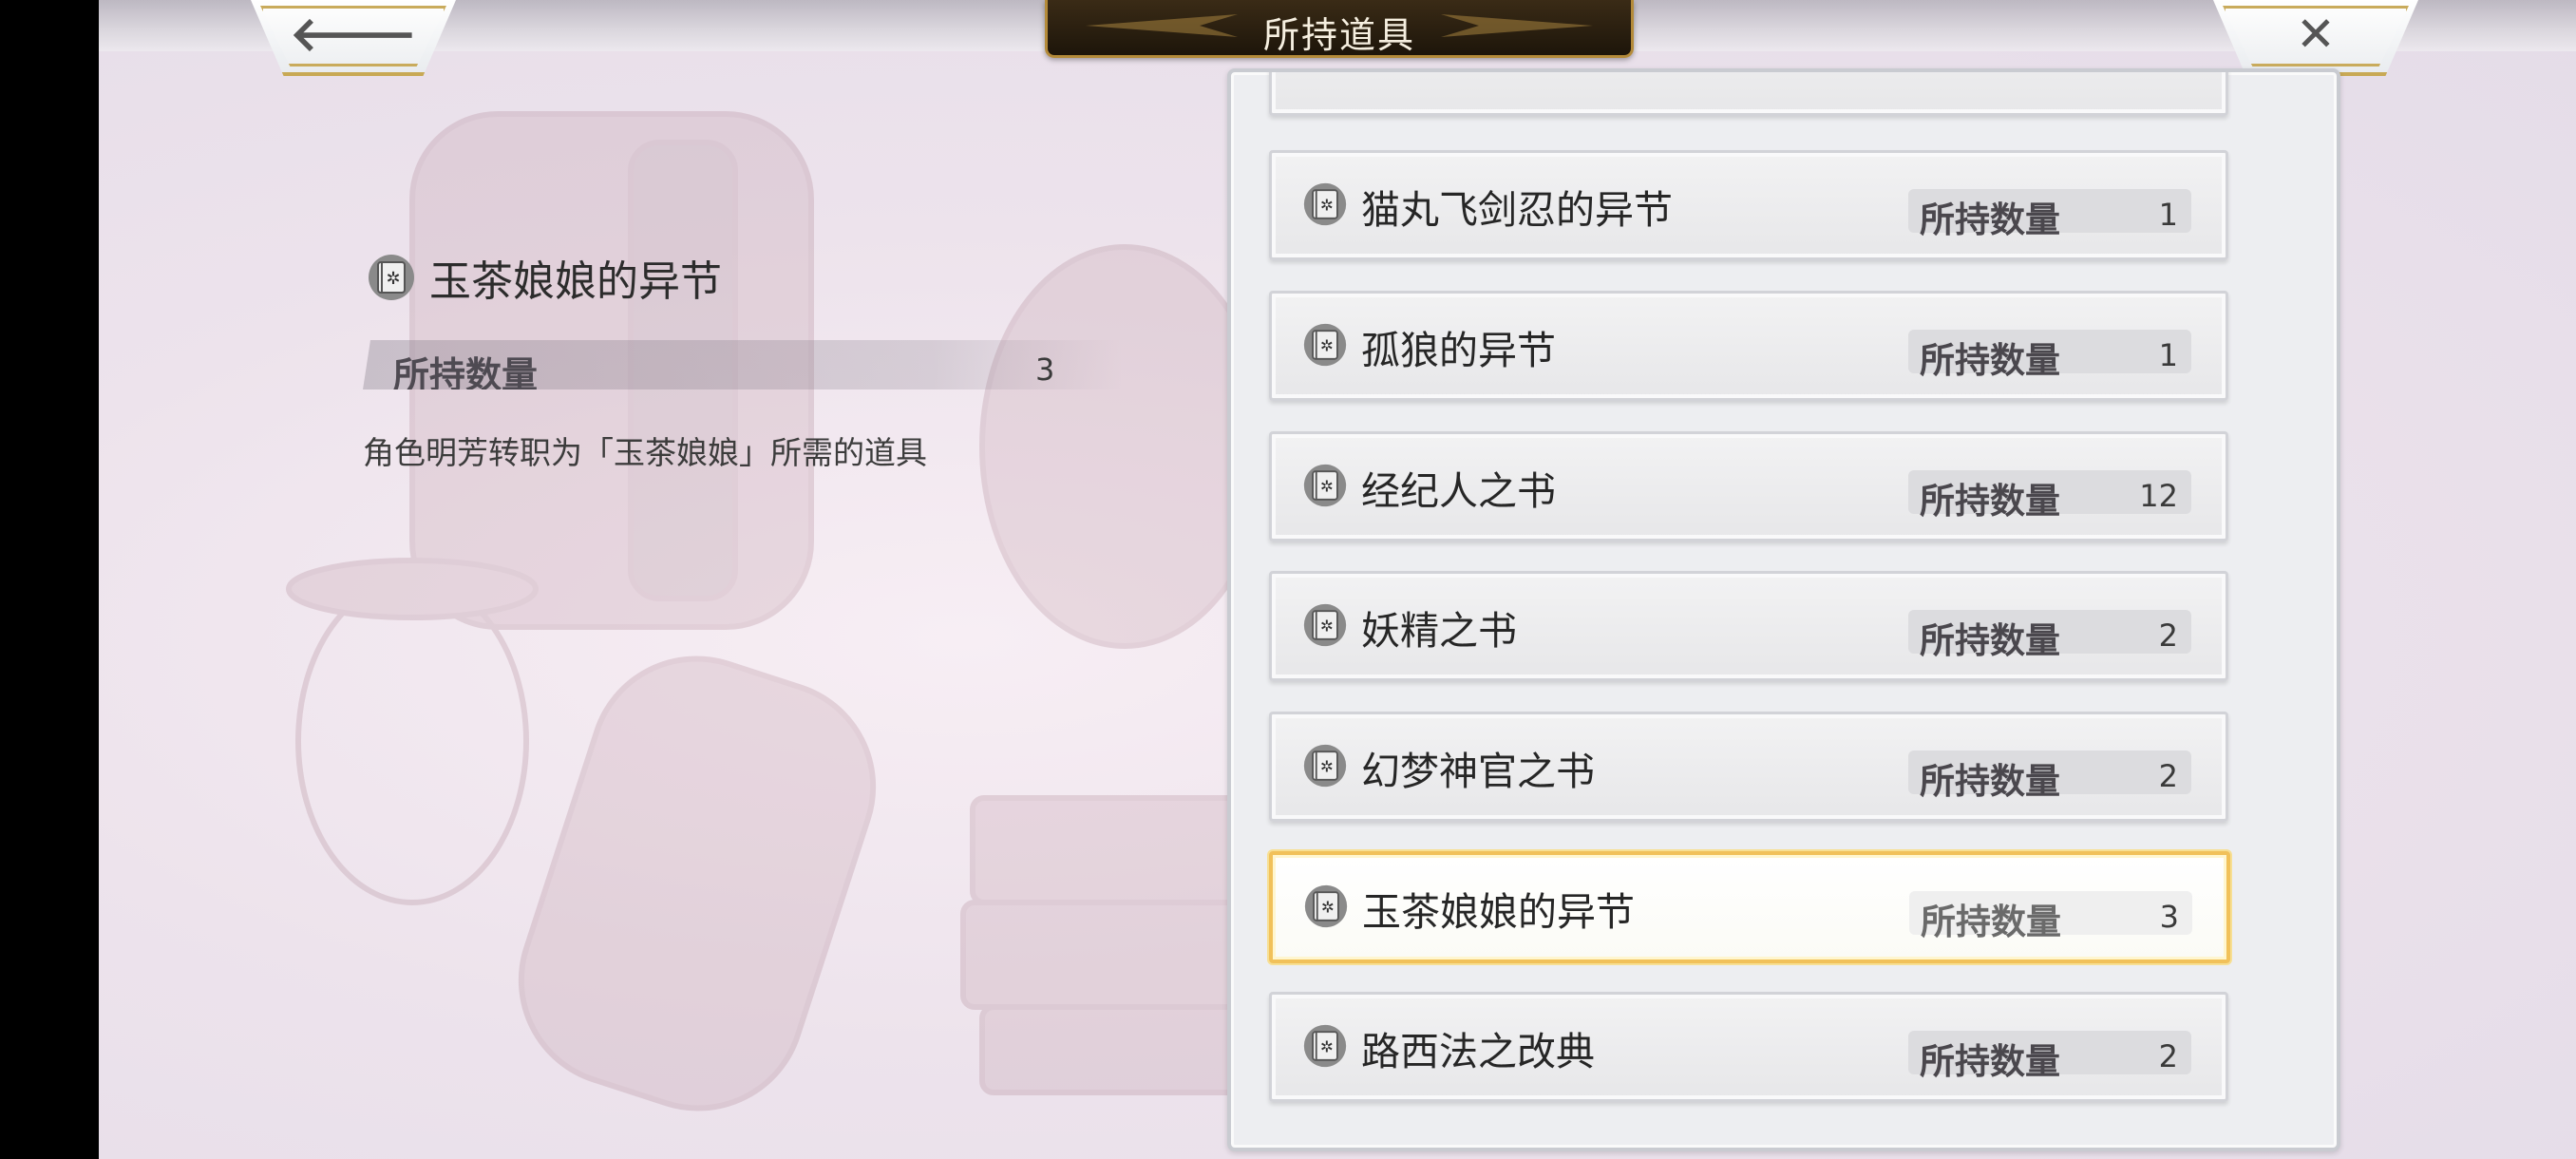  I want to click on item-name: 猫丸飞剑忍的异节, so click(1517, 210).